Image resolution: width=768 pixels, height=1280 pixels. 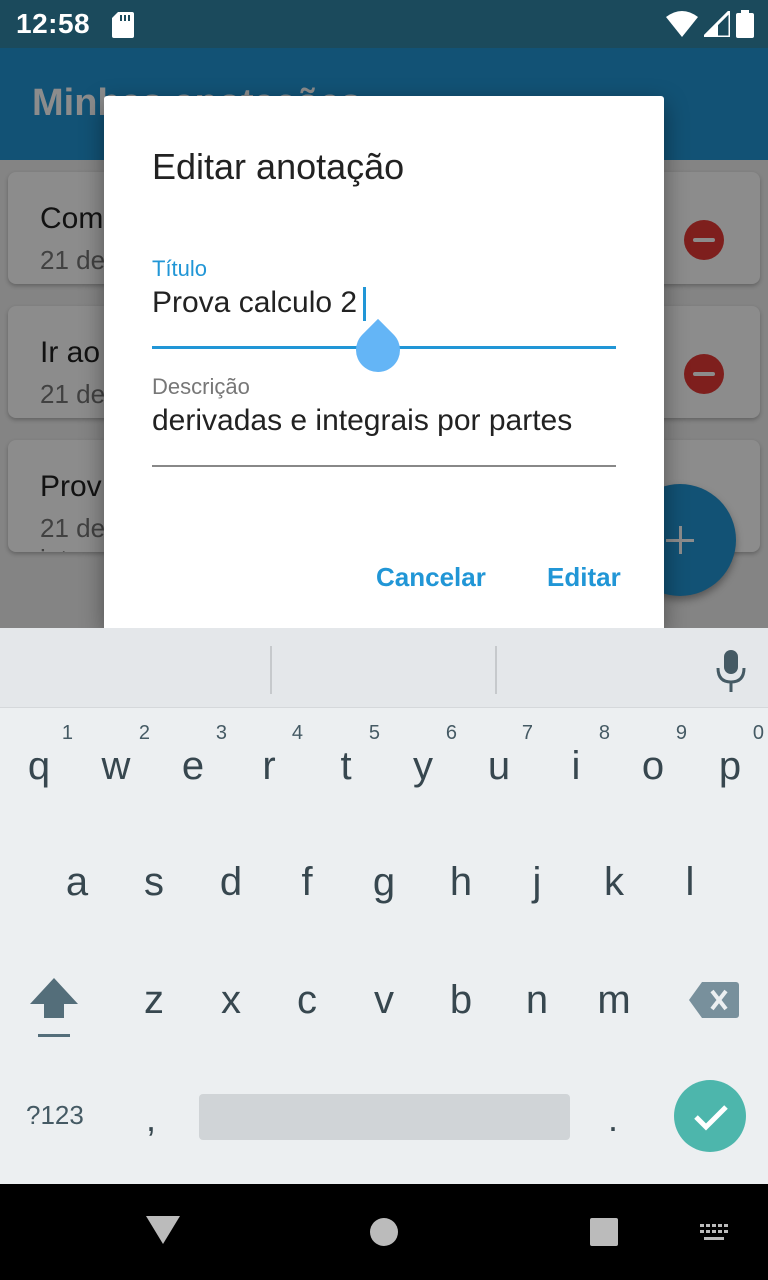 I want to click on key-b: b, so click(x=461, y=999).